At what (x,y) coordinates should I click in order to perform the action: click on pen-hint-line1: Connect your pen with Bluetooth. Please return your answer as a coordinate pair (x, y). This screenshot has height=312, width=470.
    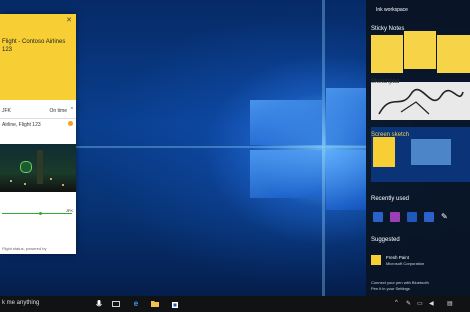
    Looking at the image, I should click on (400, 282).